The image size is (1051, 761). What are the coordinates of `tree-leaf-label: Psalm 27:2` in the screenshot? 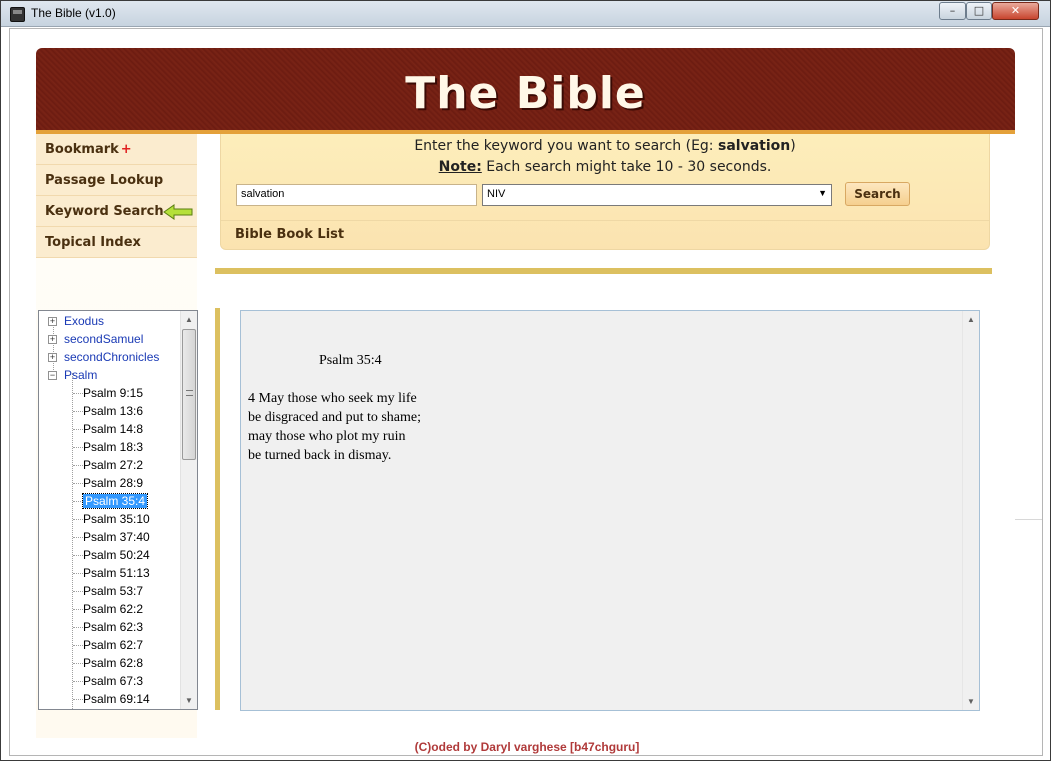 It's located at (113, 465).